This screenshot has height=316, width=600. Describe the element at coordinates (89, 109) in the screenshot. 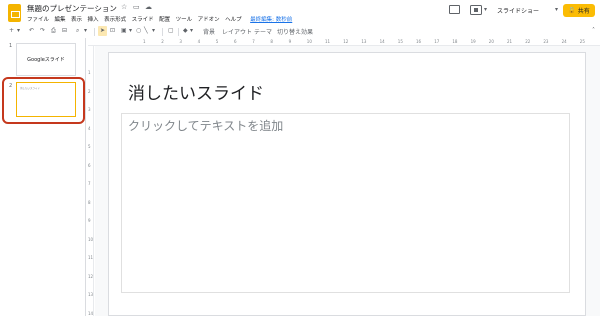

I see `ruler-v-tick: 3` at that location.